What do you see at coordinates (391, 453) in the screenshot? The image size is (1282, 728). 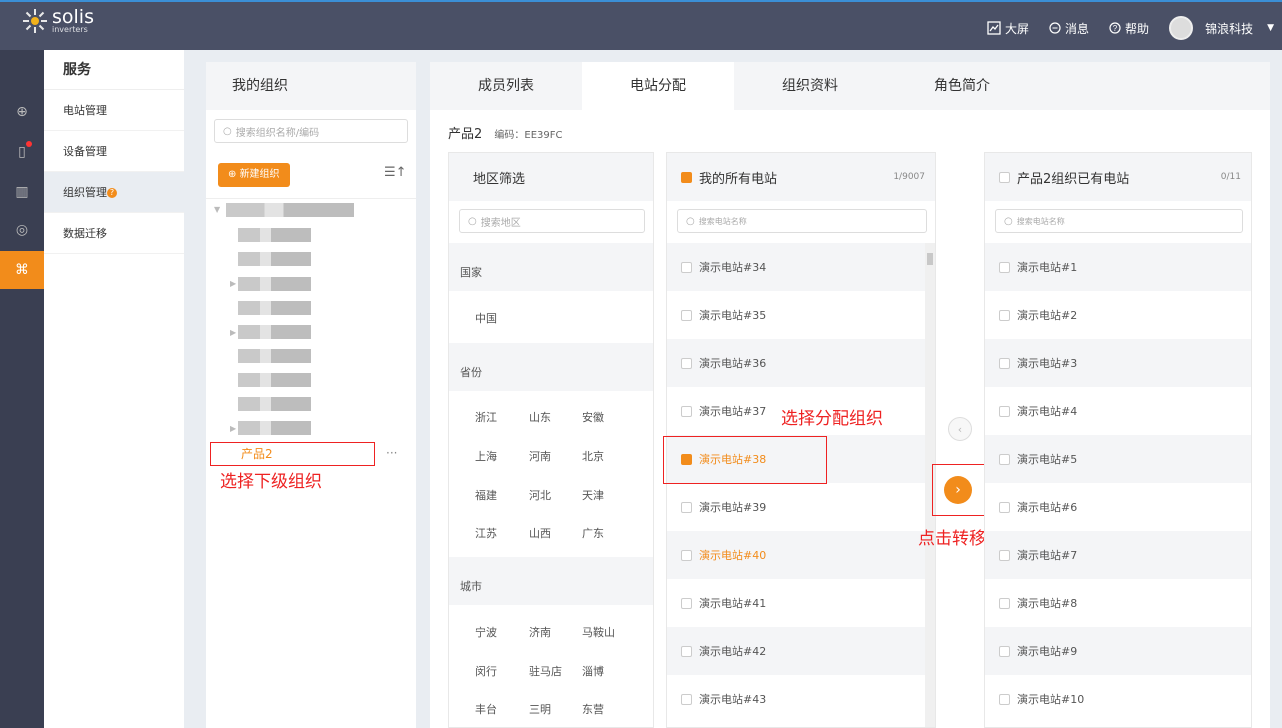 I see `more-icon: ···` at bounding box center [391, 453].